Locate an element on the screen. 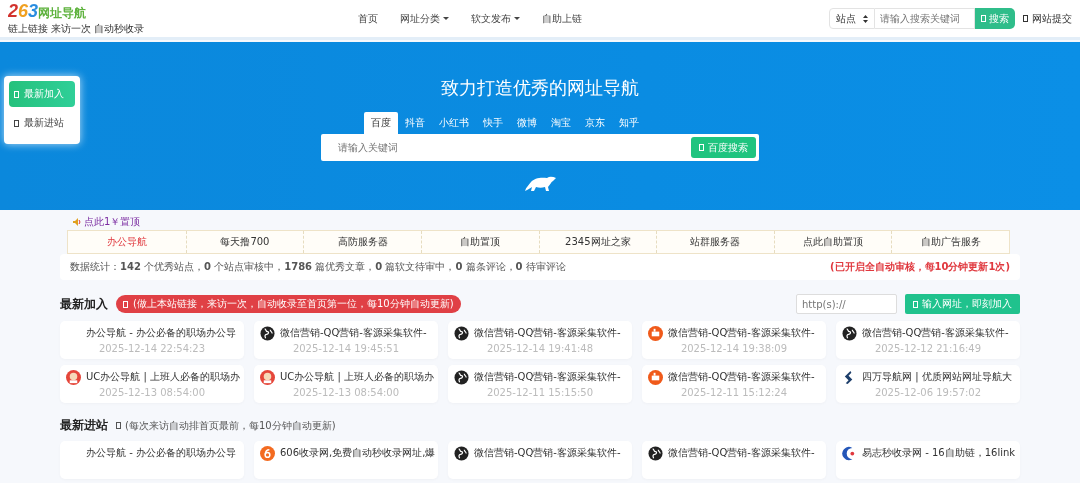 The width and height of the screenshot is (1080, 483). site-card: 606收录网,免费自动秒收录网址,爆 is located at coordinates (346, 460).